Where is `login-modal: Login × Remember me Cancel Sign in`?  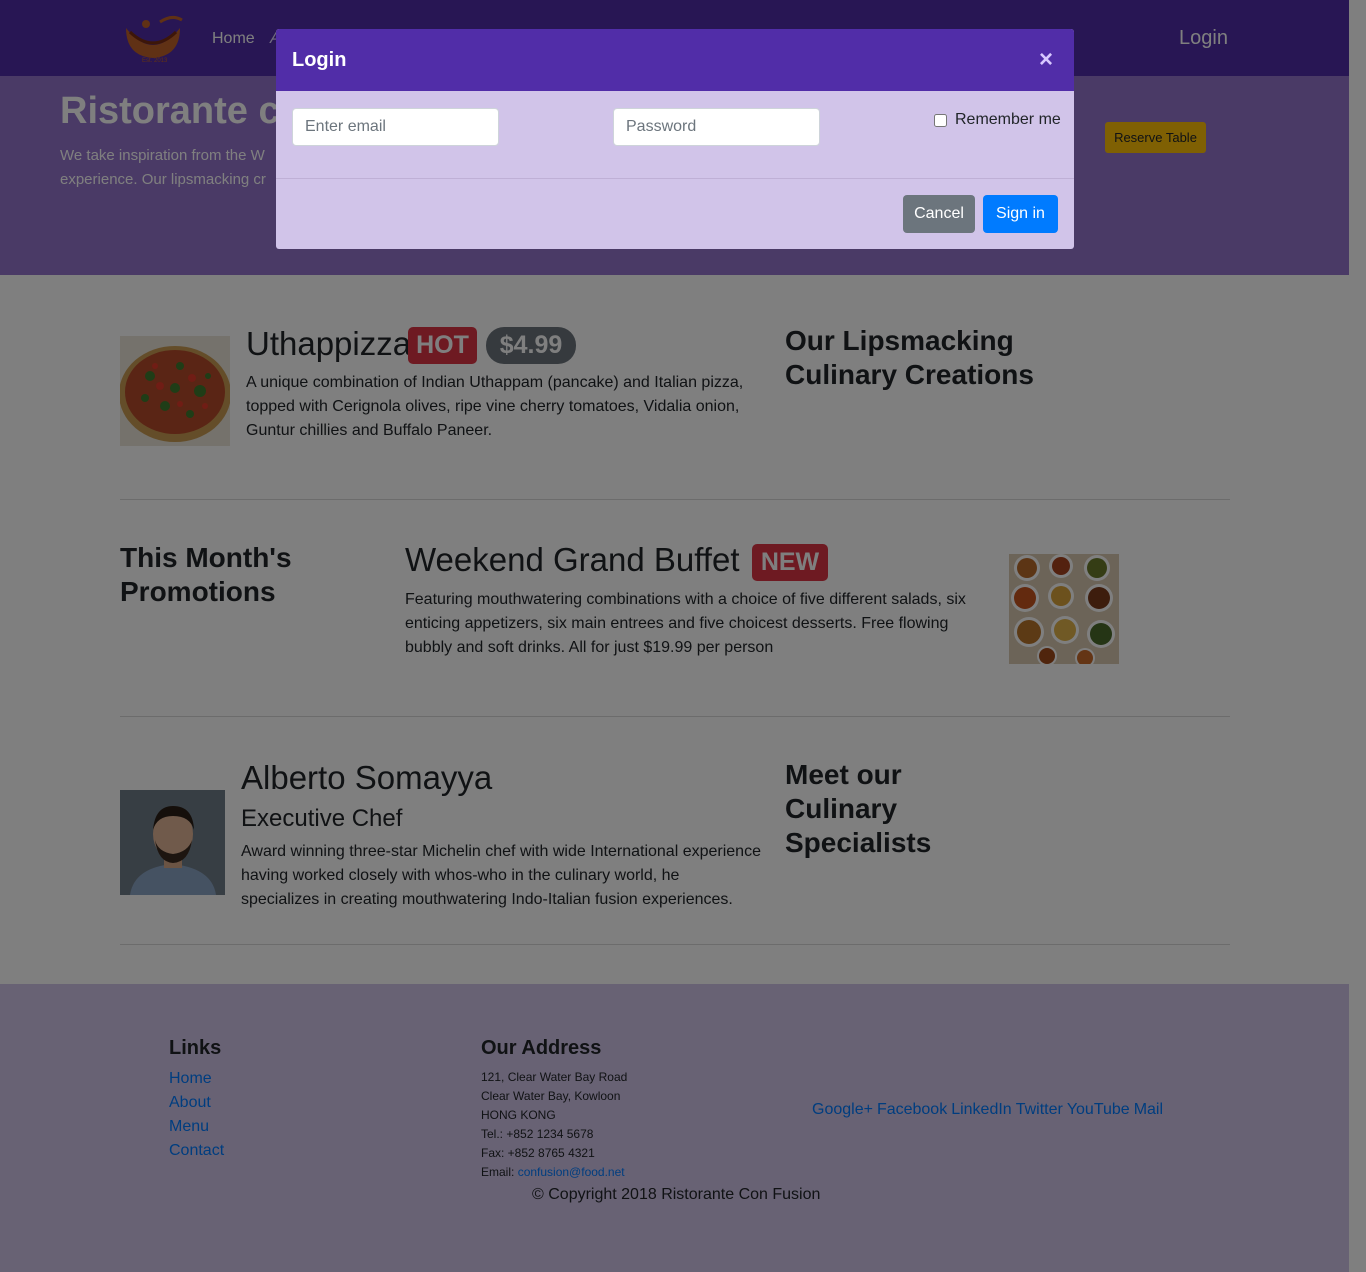
login-modal: Login × Remember me Cancel Sign in is located at coordinates (675, 139).